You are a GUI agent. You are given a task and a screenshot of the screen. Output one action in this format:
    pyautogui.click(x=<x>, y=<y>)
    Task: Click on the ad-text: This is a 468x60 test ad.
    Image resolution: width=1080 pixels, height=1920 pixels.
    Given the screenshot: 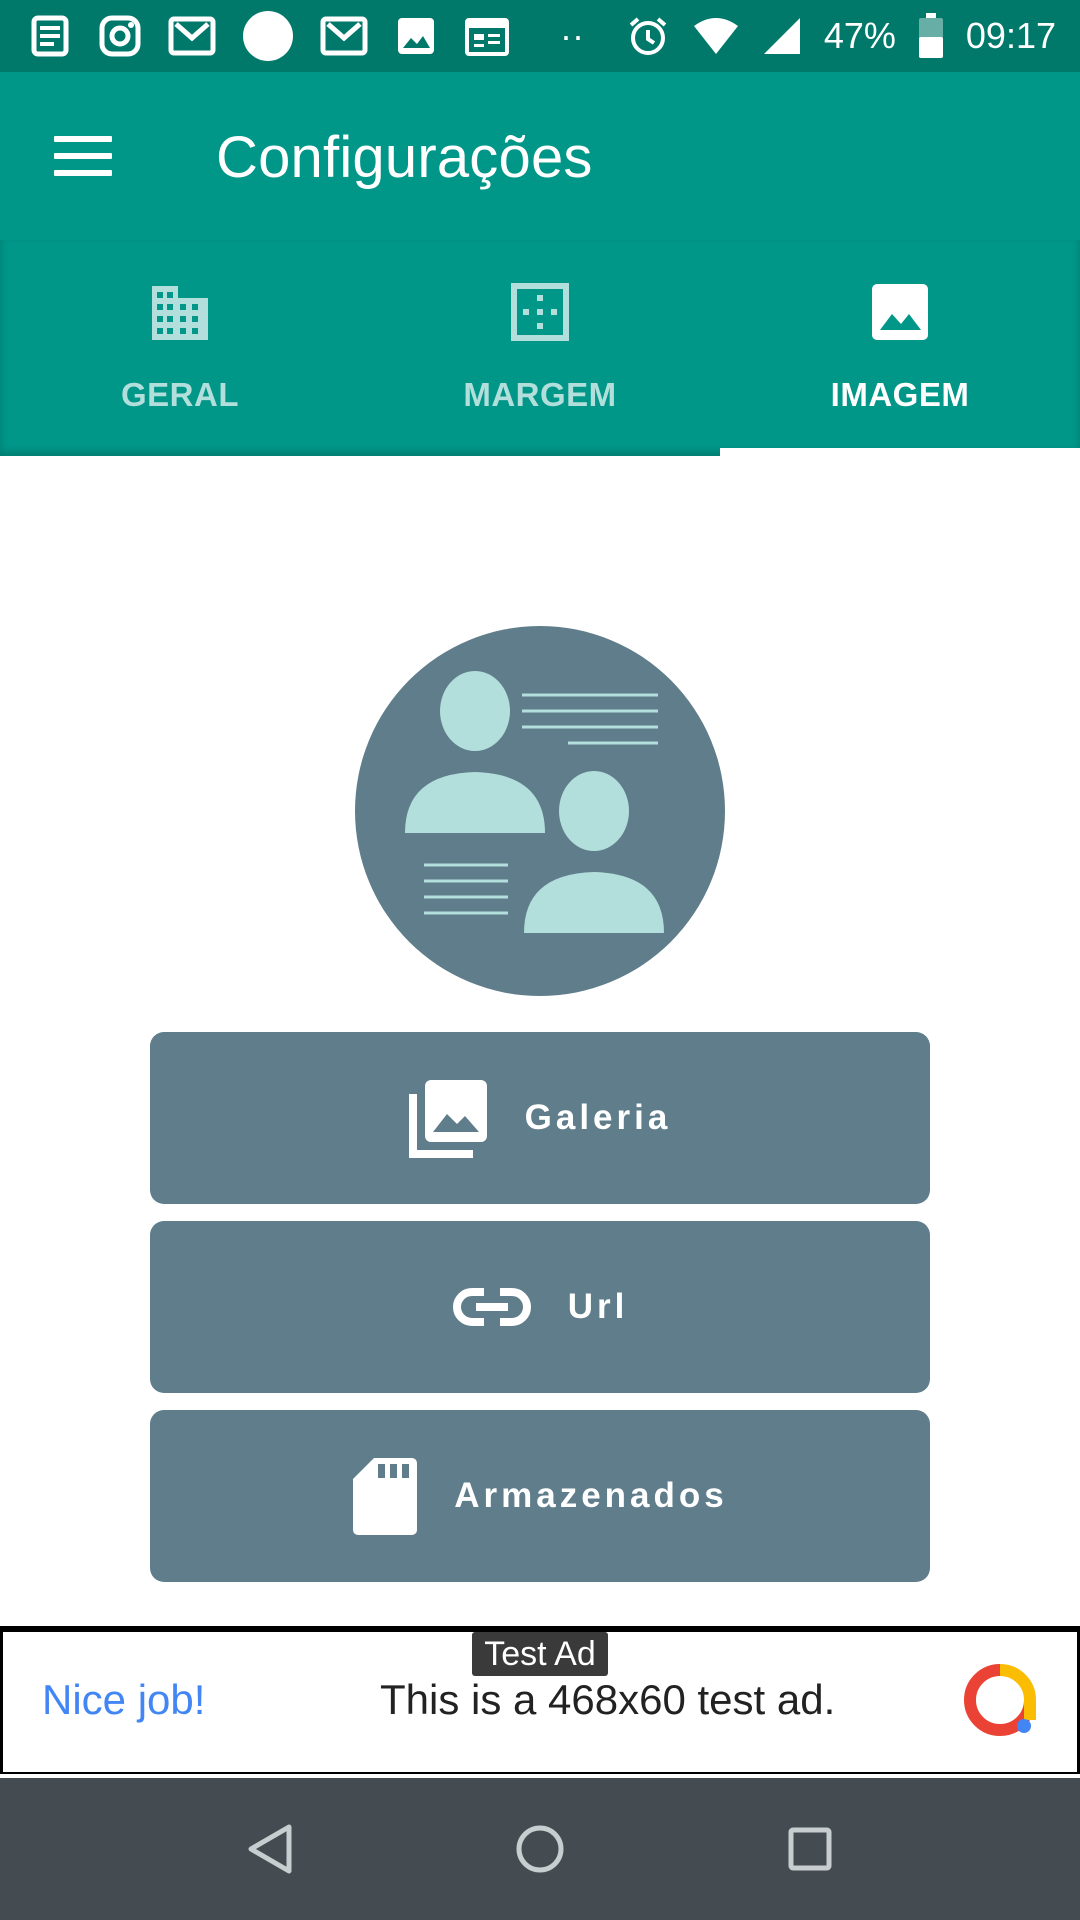 What is the action you would take?
    pyautogui.click(x=607, y=1700)
    